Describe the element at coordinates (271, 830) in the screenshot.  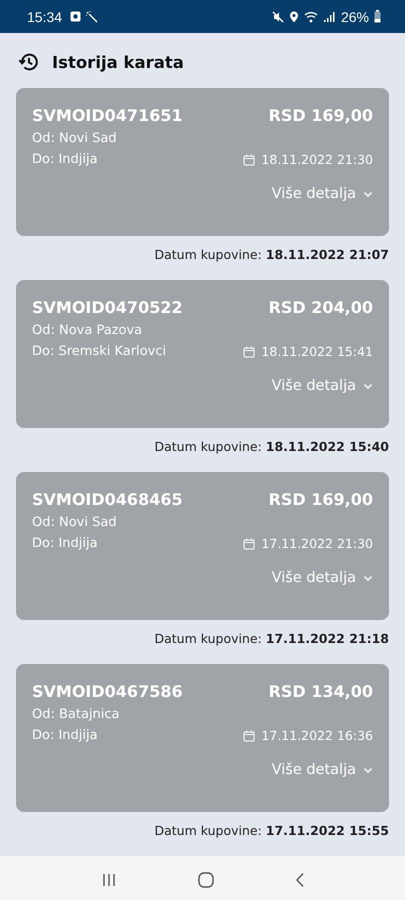
I see `purchase-date: Datum kupovine: 17.11.2022 15:55` at that location.